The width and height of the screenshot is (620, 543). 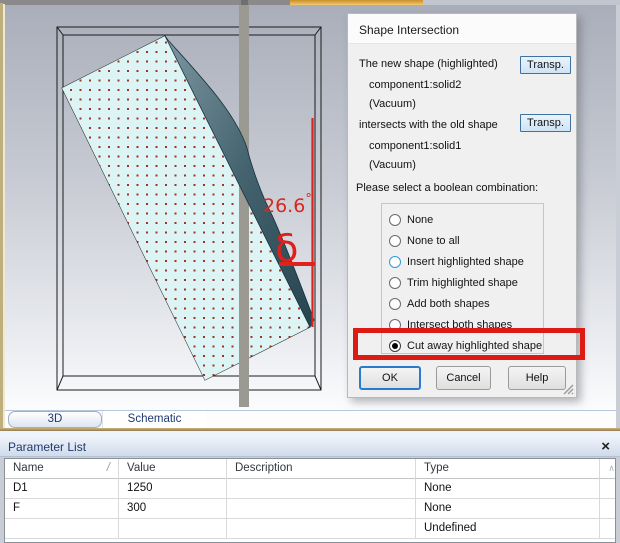 What do you see at coordinates (415, 85) in the screenshot?
I see `new-shape-component: component1:solid2` at bounding box center [415, 85].